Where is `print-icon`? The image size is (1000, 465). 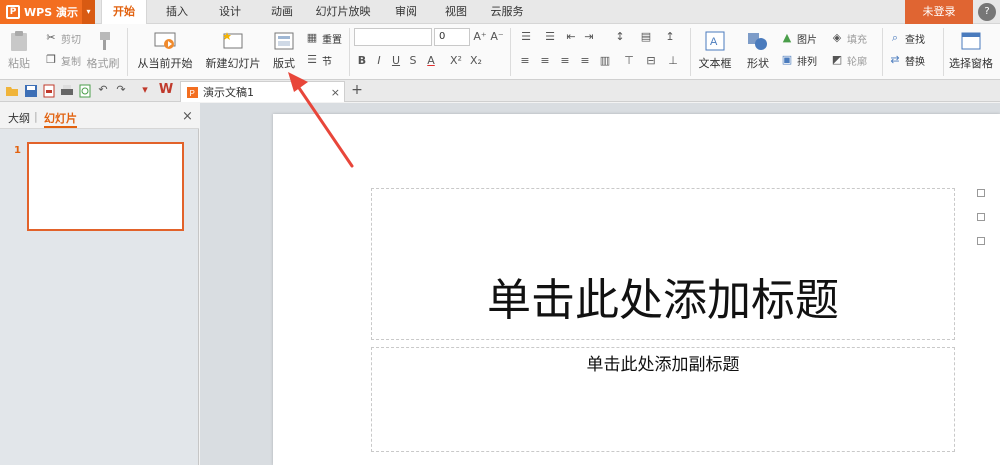
print-icon is located at coordinates (67, 91).